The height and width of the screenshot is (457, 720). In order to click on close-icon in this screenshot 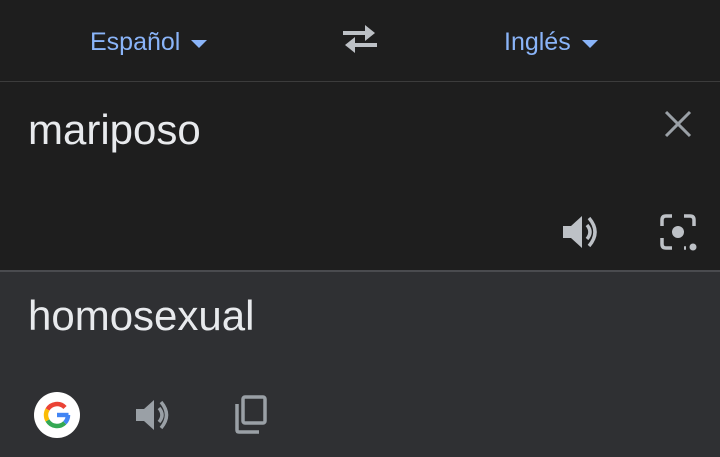, I will do `click(678, 124)`.